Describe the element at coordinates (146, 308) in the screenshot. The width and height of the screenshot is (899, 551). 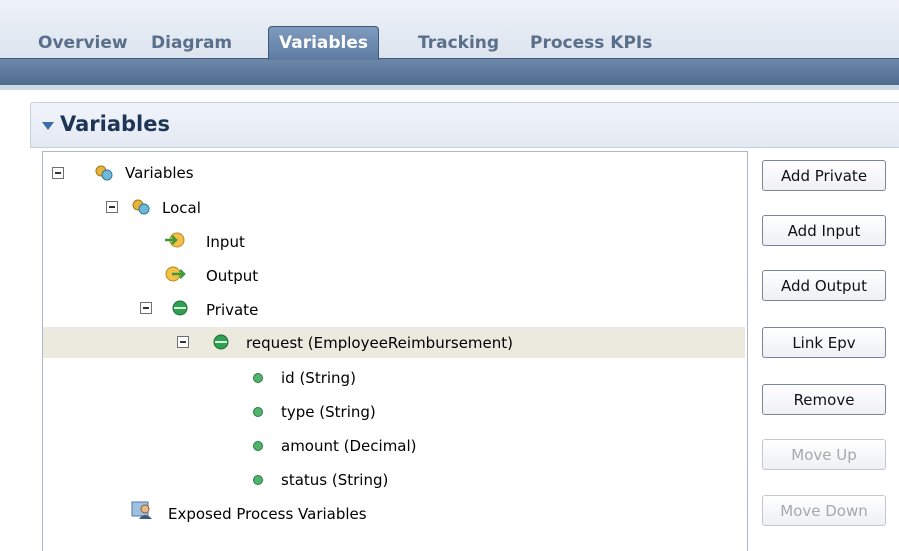
I see `collapse-private-toggle` at that location.